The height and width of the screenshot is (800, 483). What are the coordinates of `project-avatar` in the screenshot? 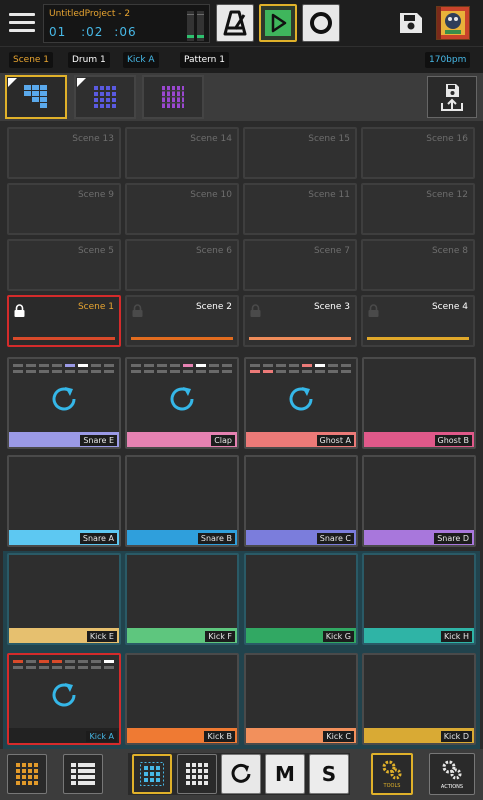 It's located at (453, 23).